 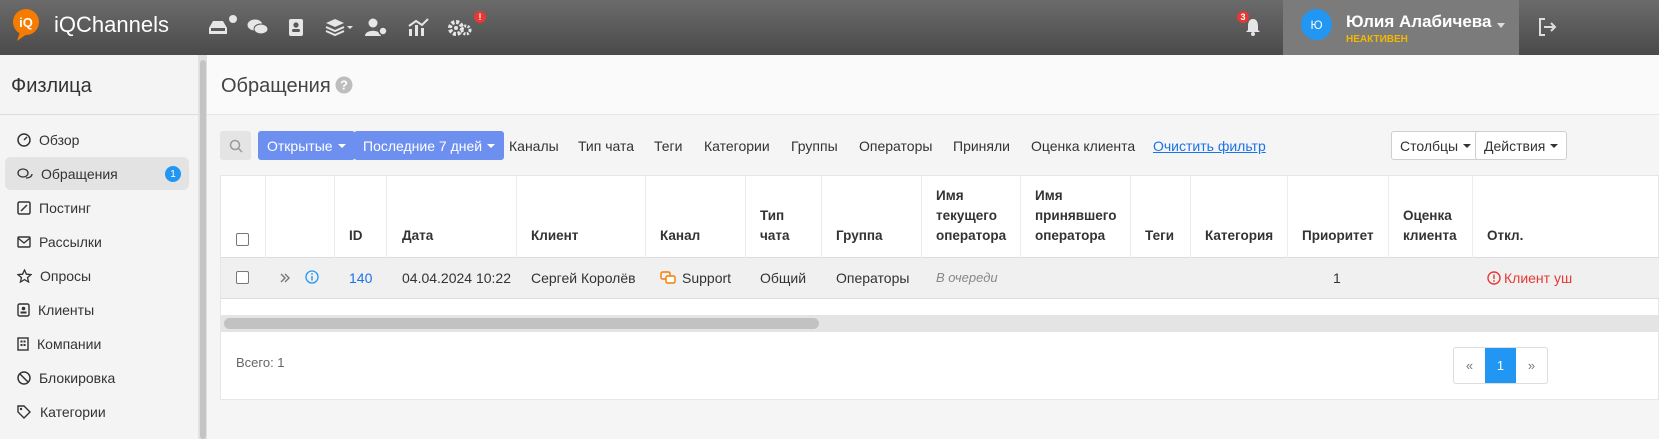 I want to click on period-filter-dropdown: Последние 7 дней, so click(x=429, y=145).